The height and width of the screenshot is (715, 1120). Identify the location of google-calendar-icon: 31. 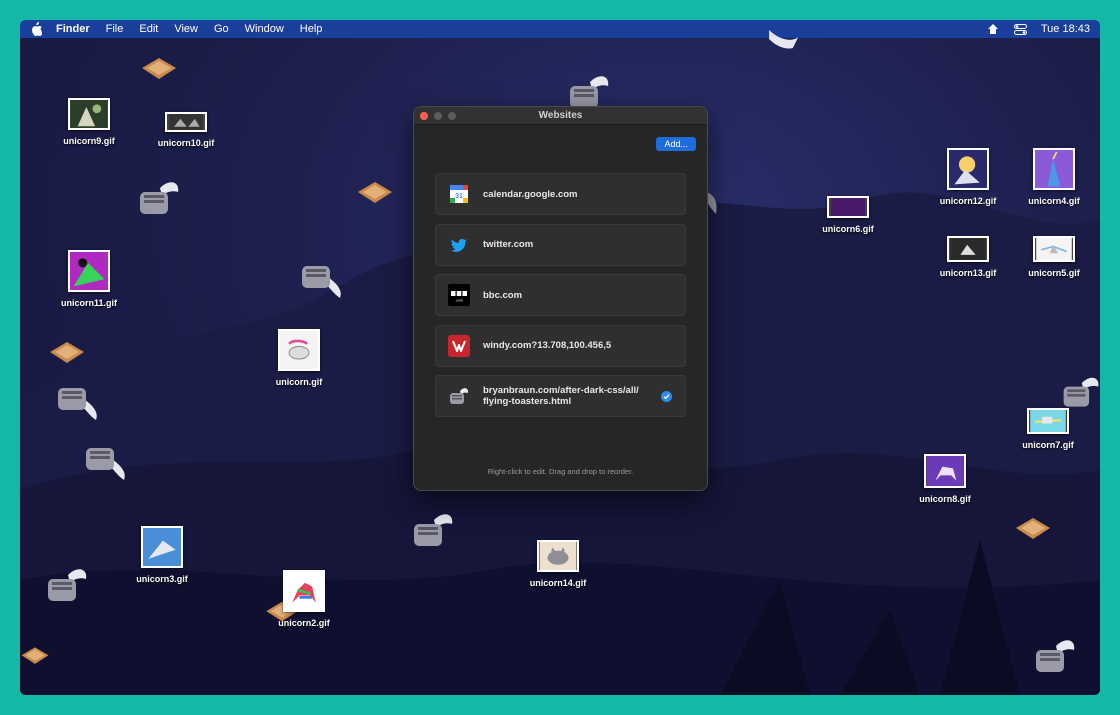
(459, 194).